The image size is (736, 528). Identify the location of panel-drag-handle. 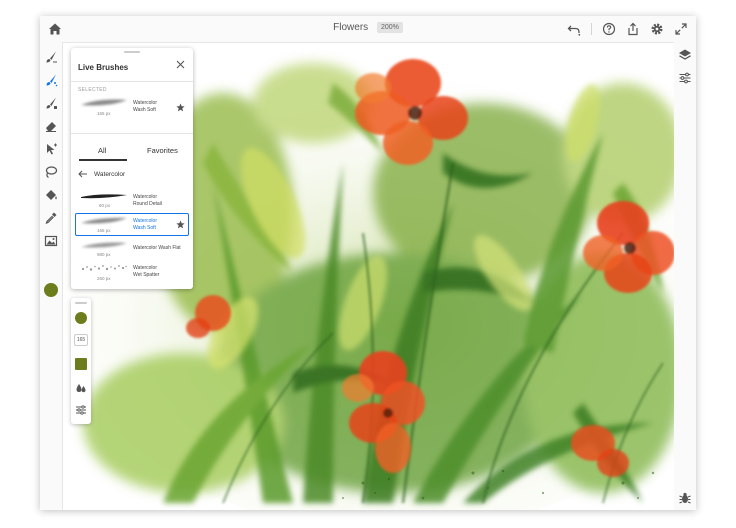
(132, 52).